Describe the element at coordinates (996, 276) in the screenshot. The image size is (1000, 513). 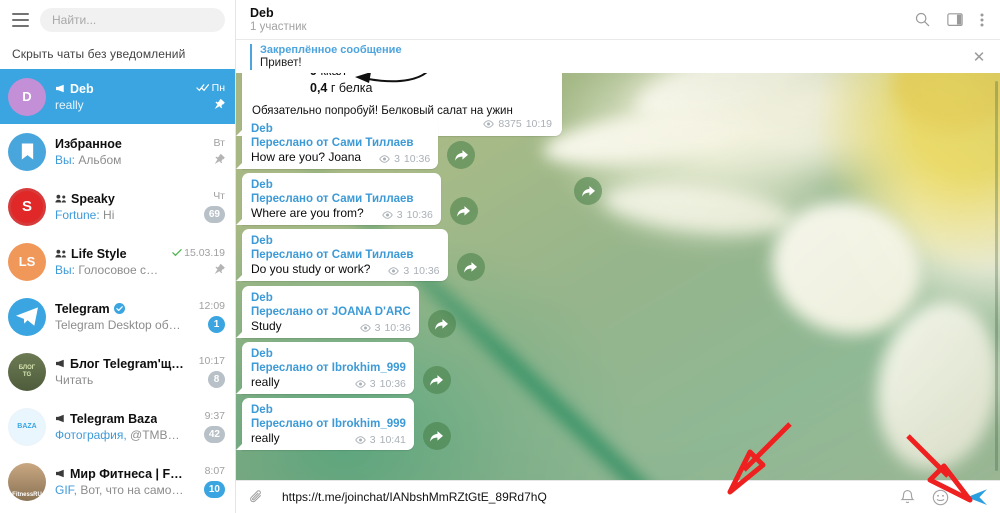
I see `scrollbar-vertical` at that location.